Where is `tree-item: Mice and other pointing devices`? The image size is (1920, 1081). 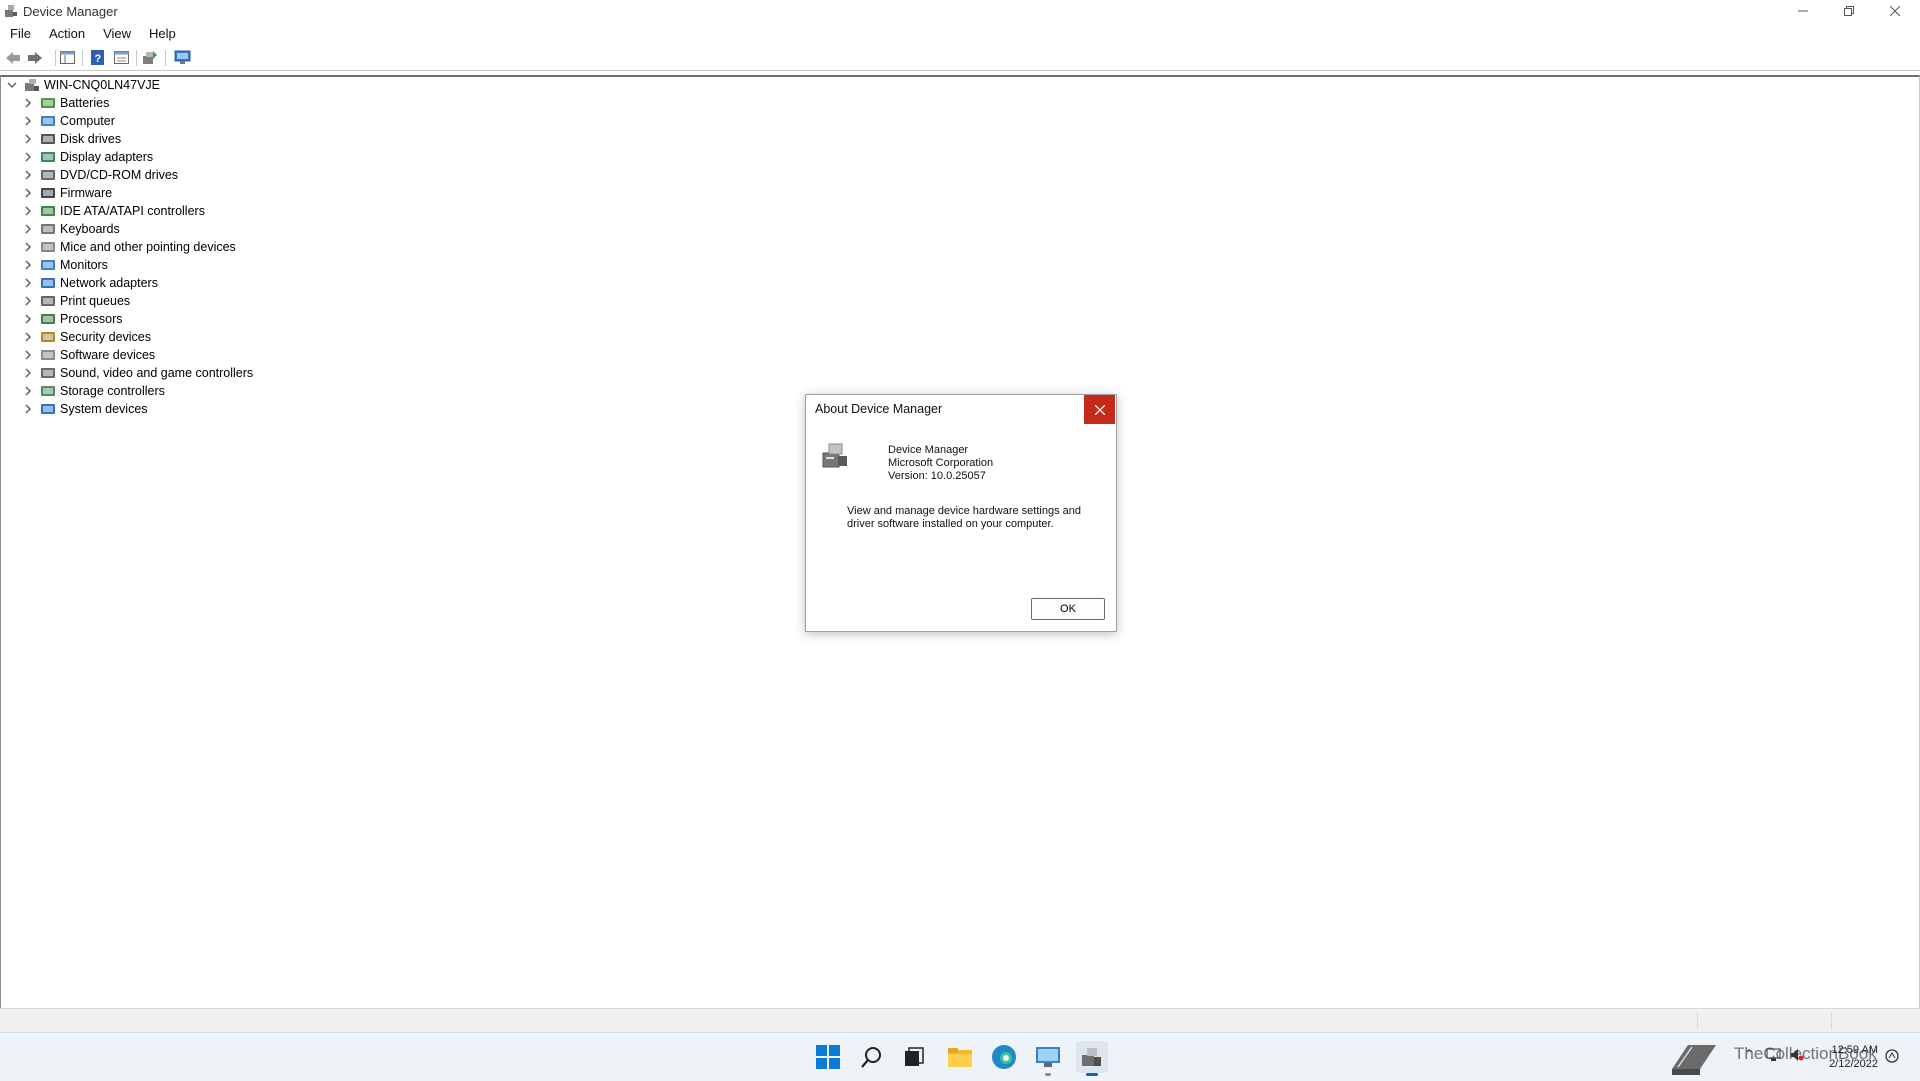
tree-item: Mice and other pointing devices is located at coordinates (129, 247).